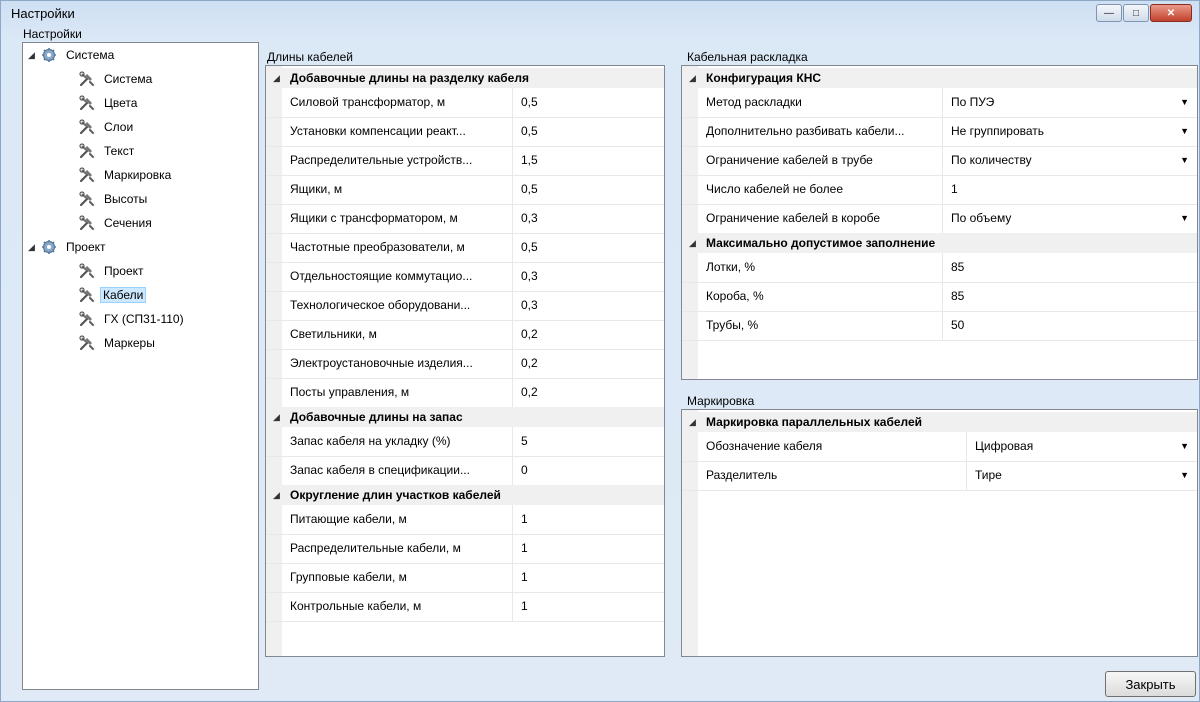 The width and height of the screenshot is (1200, 702). I want to click on property-row: Посты управления, м 0,2, so click(465, 393).